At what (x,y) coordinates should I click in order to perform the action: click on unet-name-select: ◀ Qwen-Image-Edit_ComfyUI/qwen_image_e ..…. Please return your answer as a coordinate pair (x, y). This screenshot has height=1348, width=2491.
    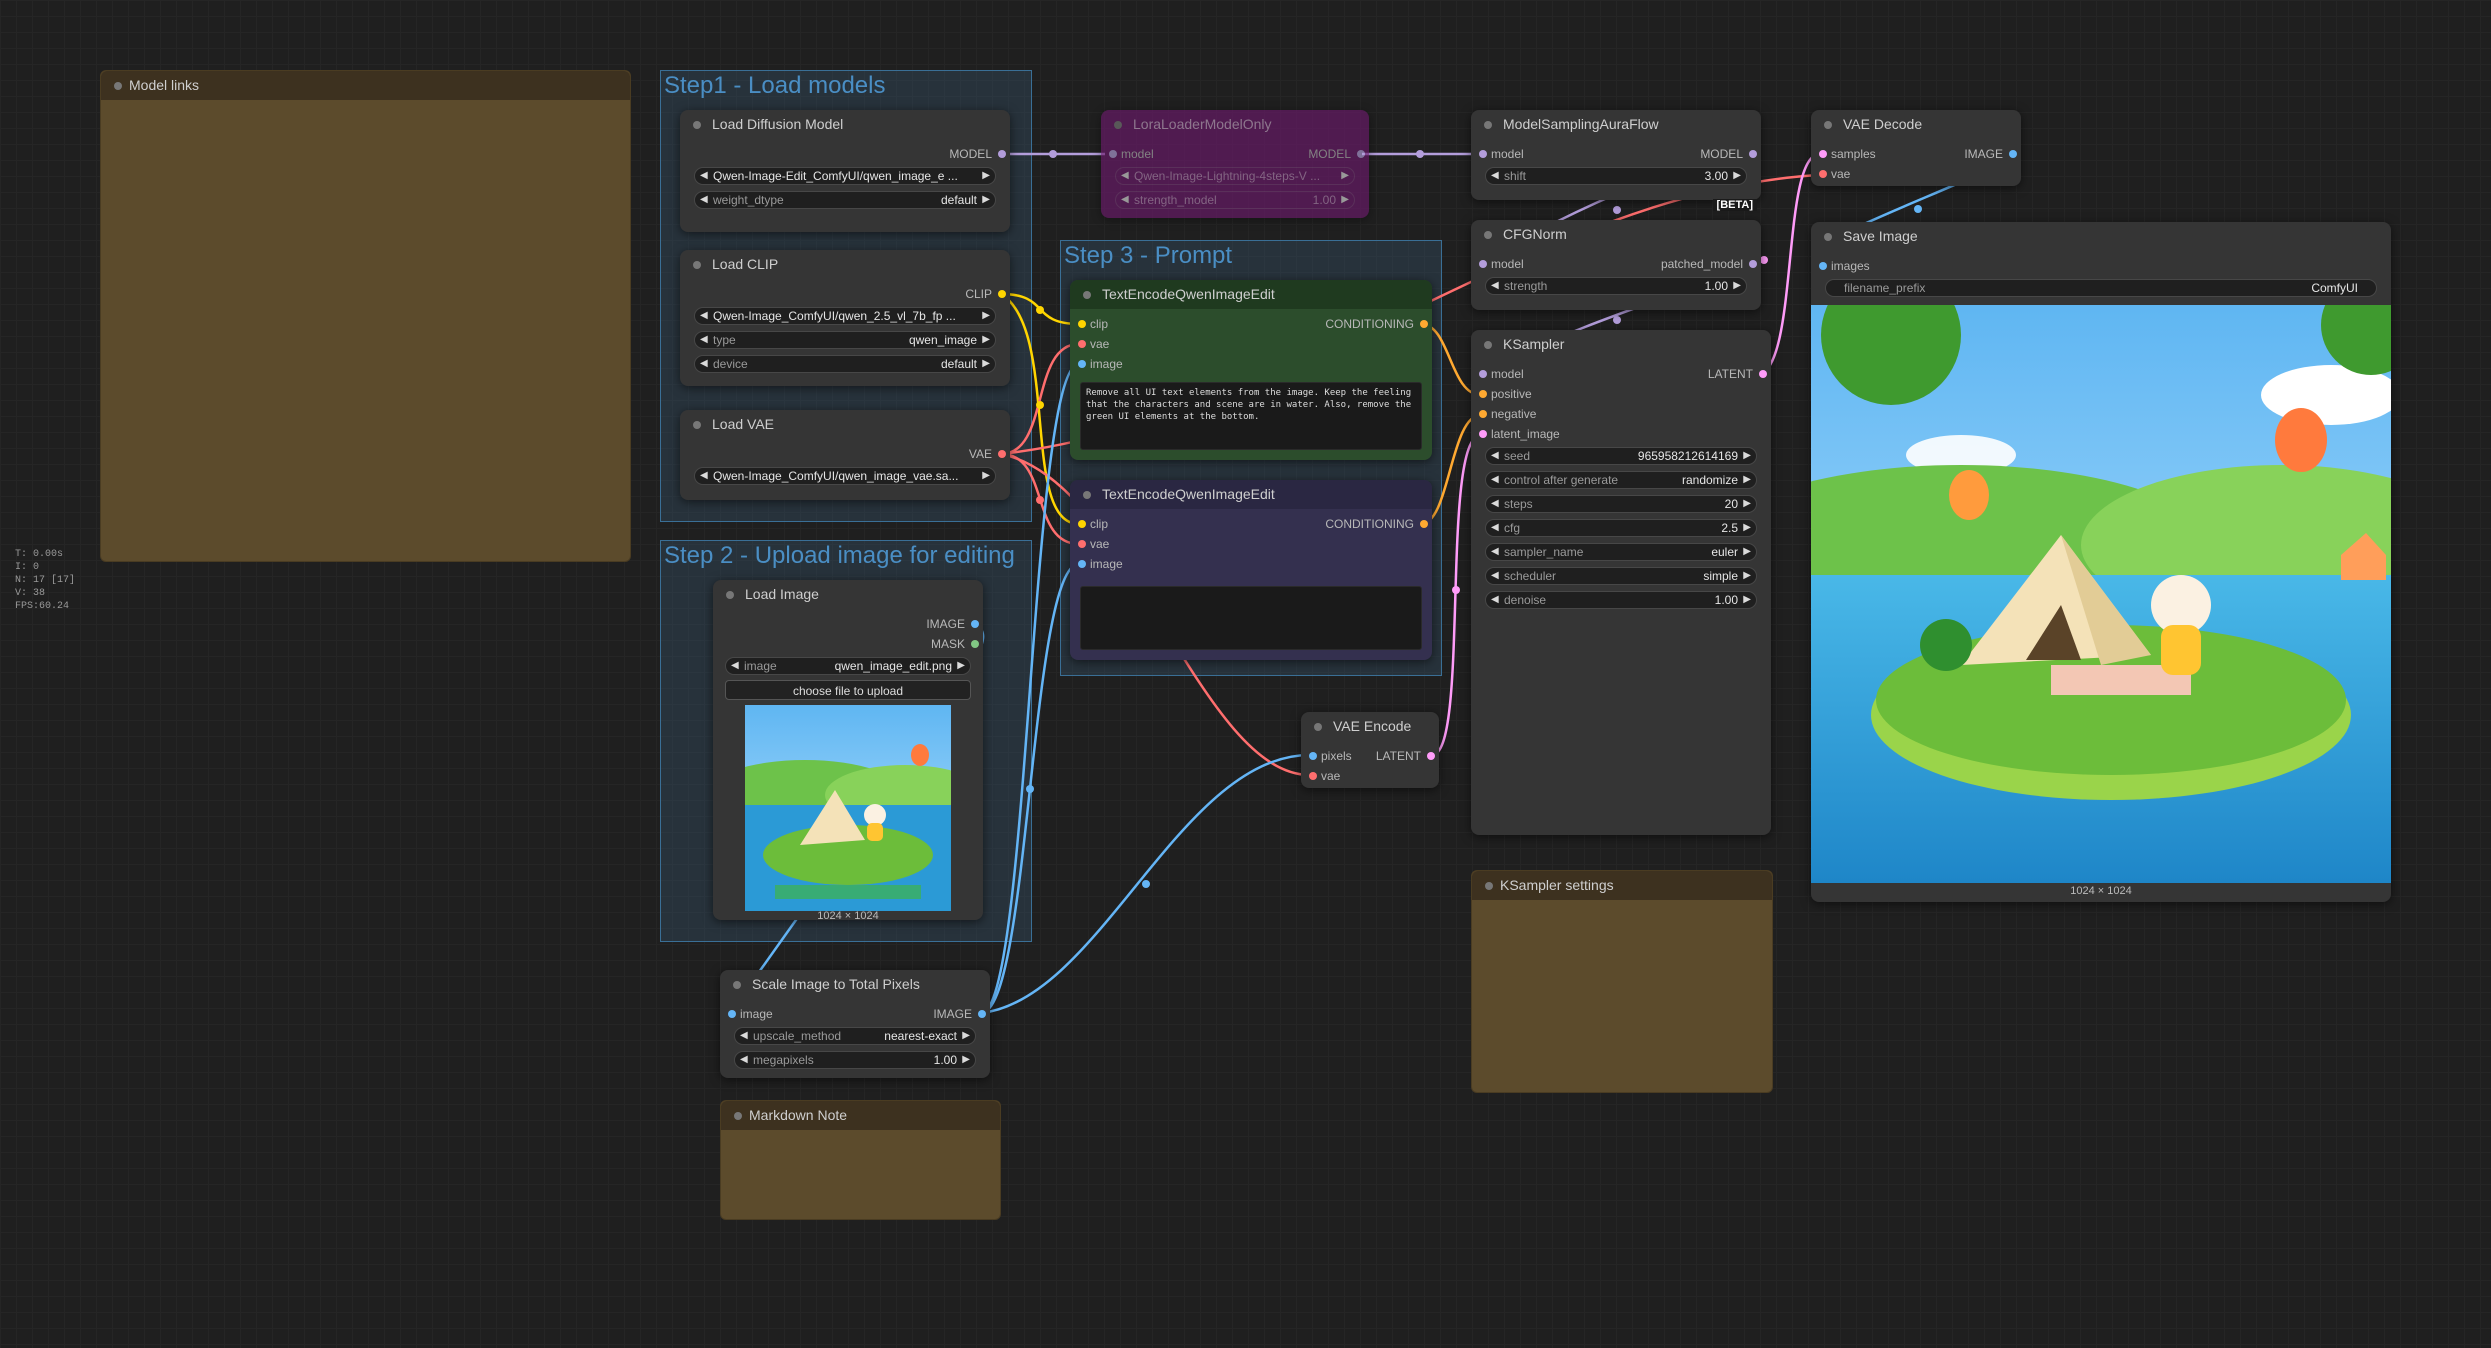
    Looking at the image, I should click on (845, 176).